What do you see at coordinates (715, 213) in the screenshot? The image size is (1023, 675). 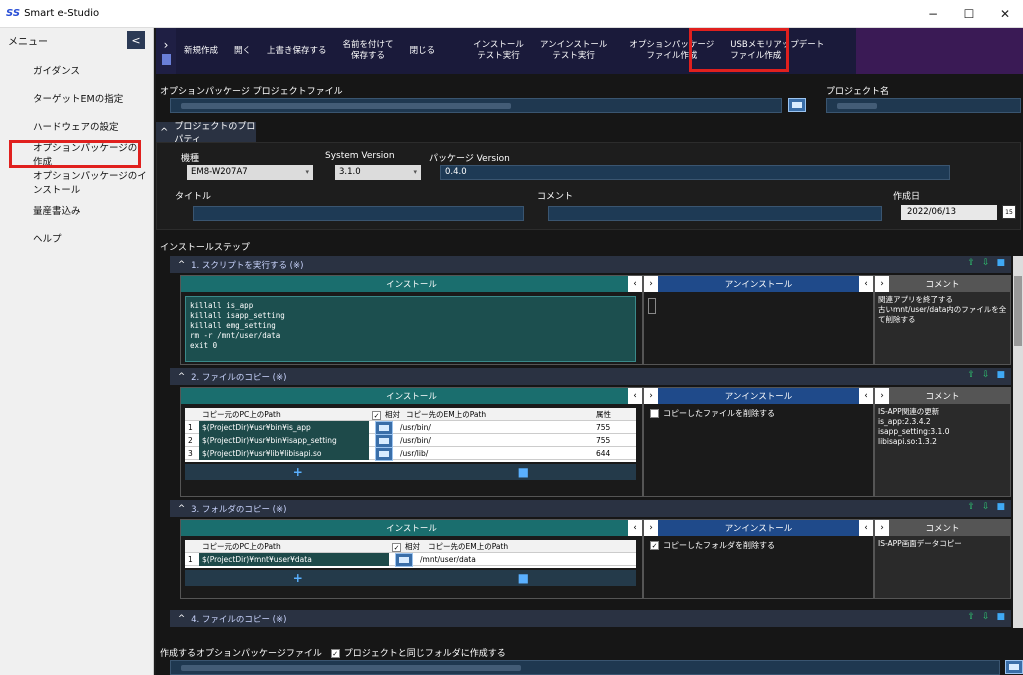 I see `comment-field` at bounding box center [715, 213].